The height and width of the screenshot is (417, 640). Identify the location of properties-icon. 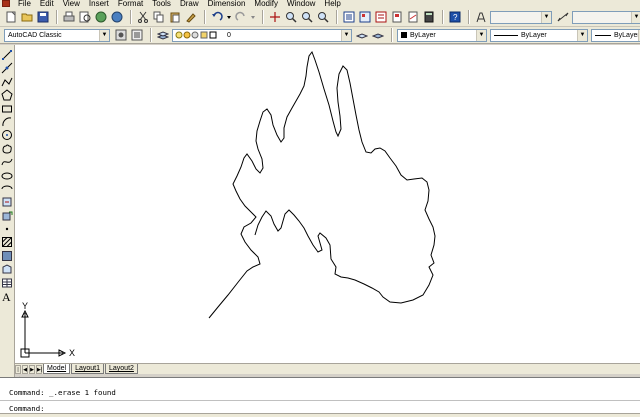
(349, 17).